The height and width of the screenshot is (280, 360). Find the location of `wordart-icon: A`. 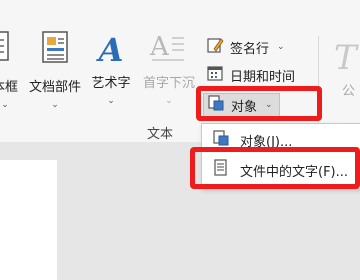

wordart-icon: A is located at coordinates (111, 50).